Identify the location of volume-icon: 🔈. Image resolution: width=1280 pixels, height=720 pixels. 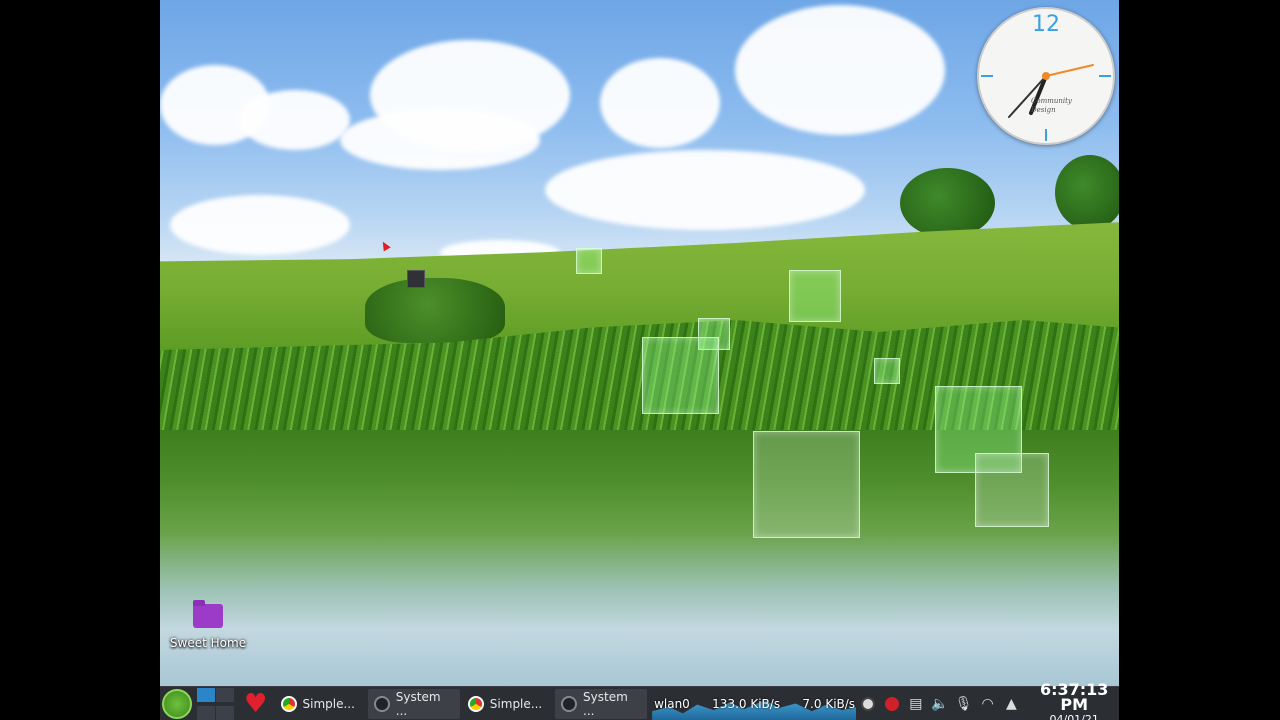
(940, 703).